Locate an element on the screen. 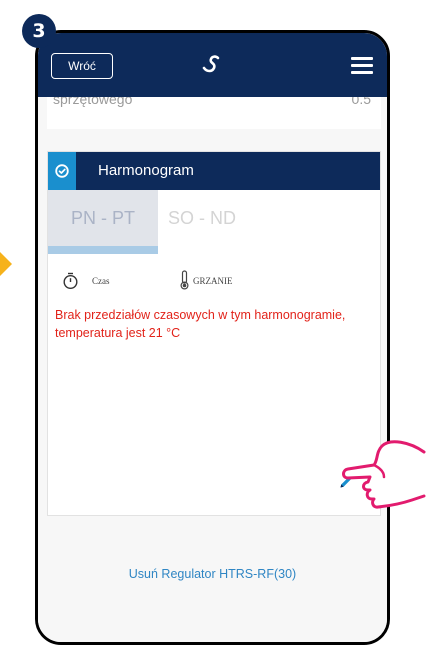 This screenshot has height=655, width=426. hamburger-menu-icon is located at coordinates (362, 66).